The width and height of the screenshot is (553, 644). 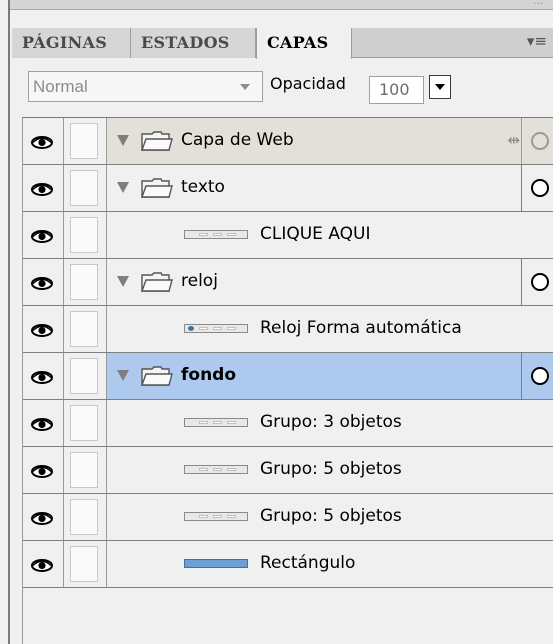 What do you see at coordinates (209, 375) in the screenshot?
I see `layer-name: fondo` at bounding box center [209, 375].